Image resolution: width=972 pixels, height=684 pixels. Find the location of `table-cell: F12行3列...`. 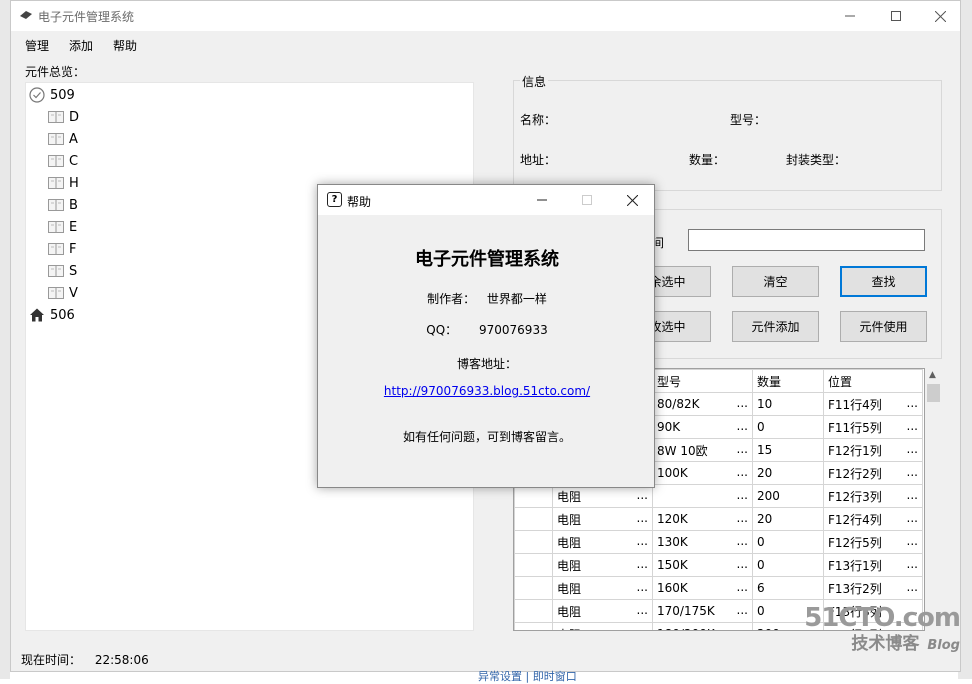

table-cell: F12行3列... is located at coordinates (873, 496).